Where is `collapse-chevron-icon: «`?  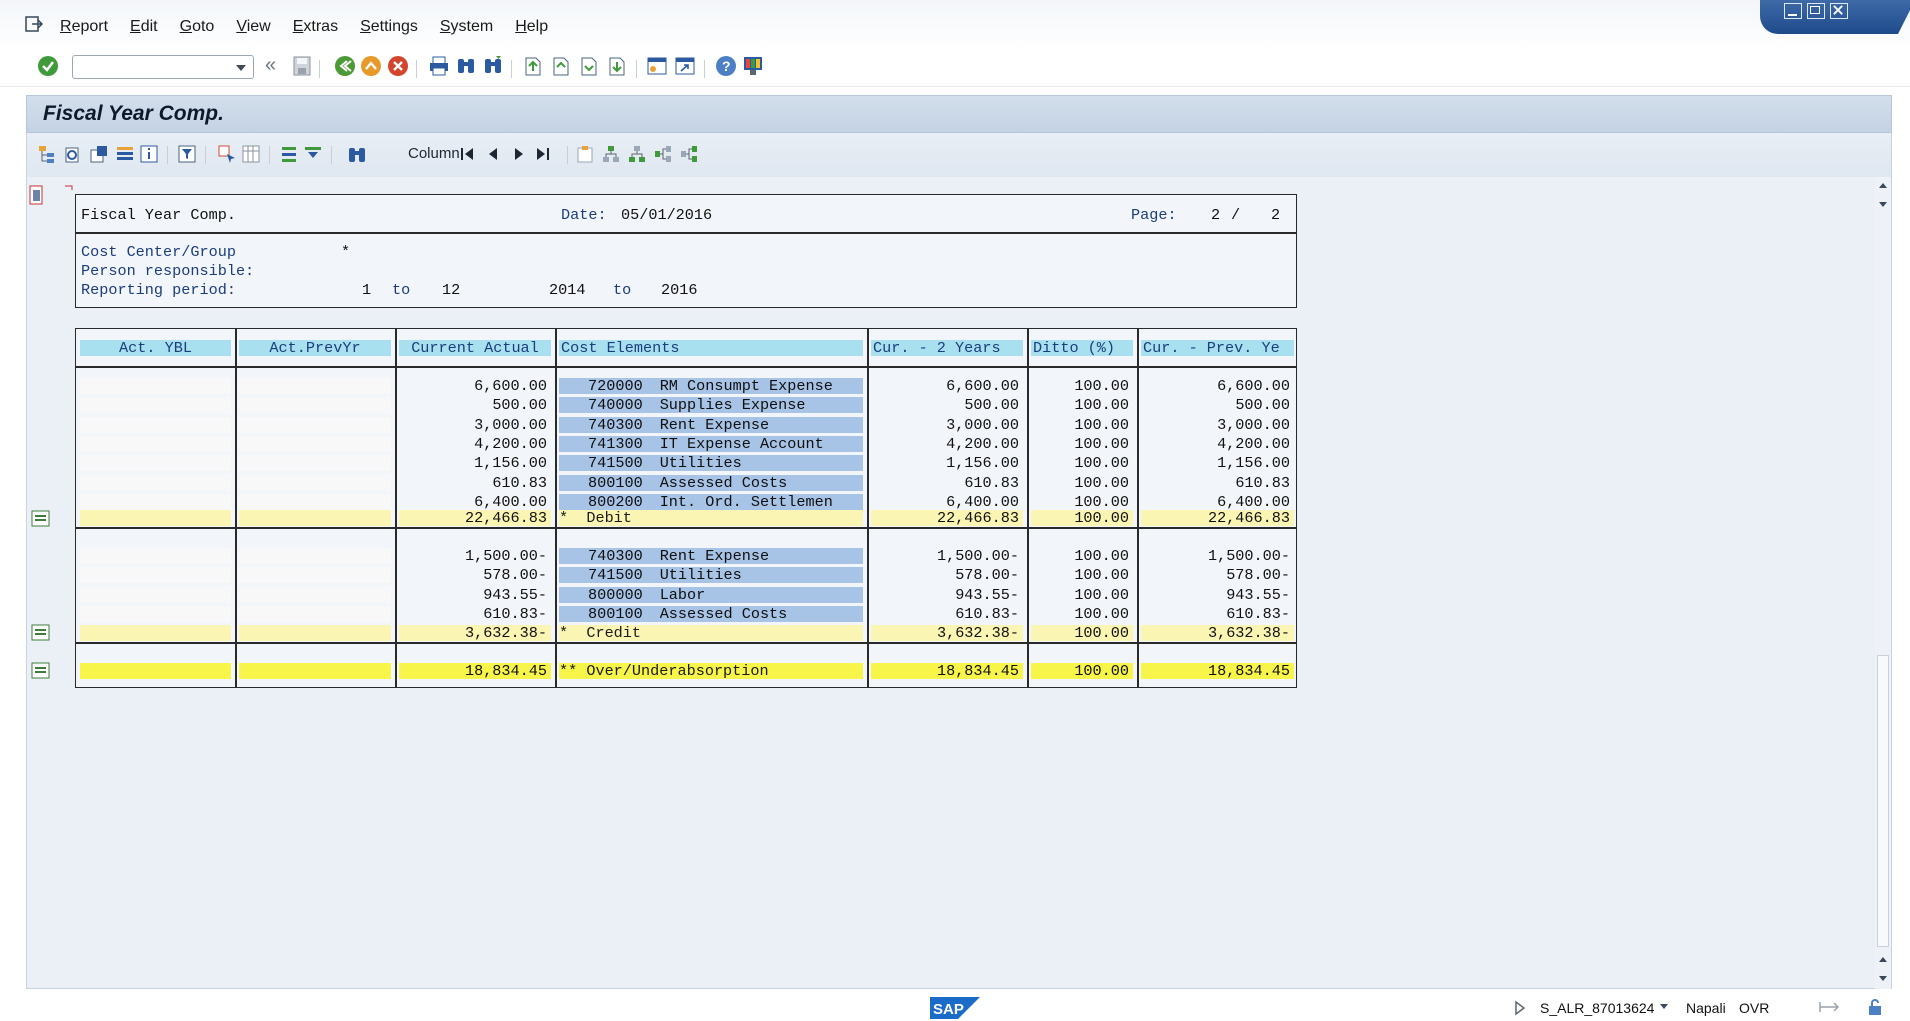
collapse-chevron-icon: « is located at coordinates (270, 65).